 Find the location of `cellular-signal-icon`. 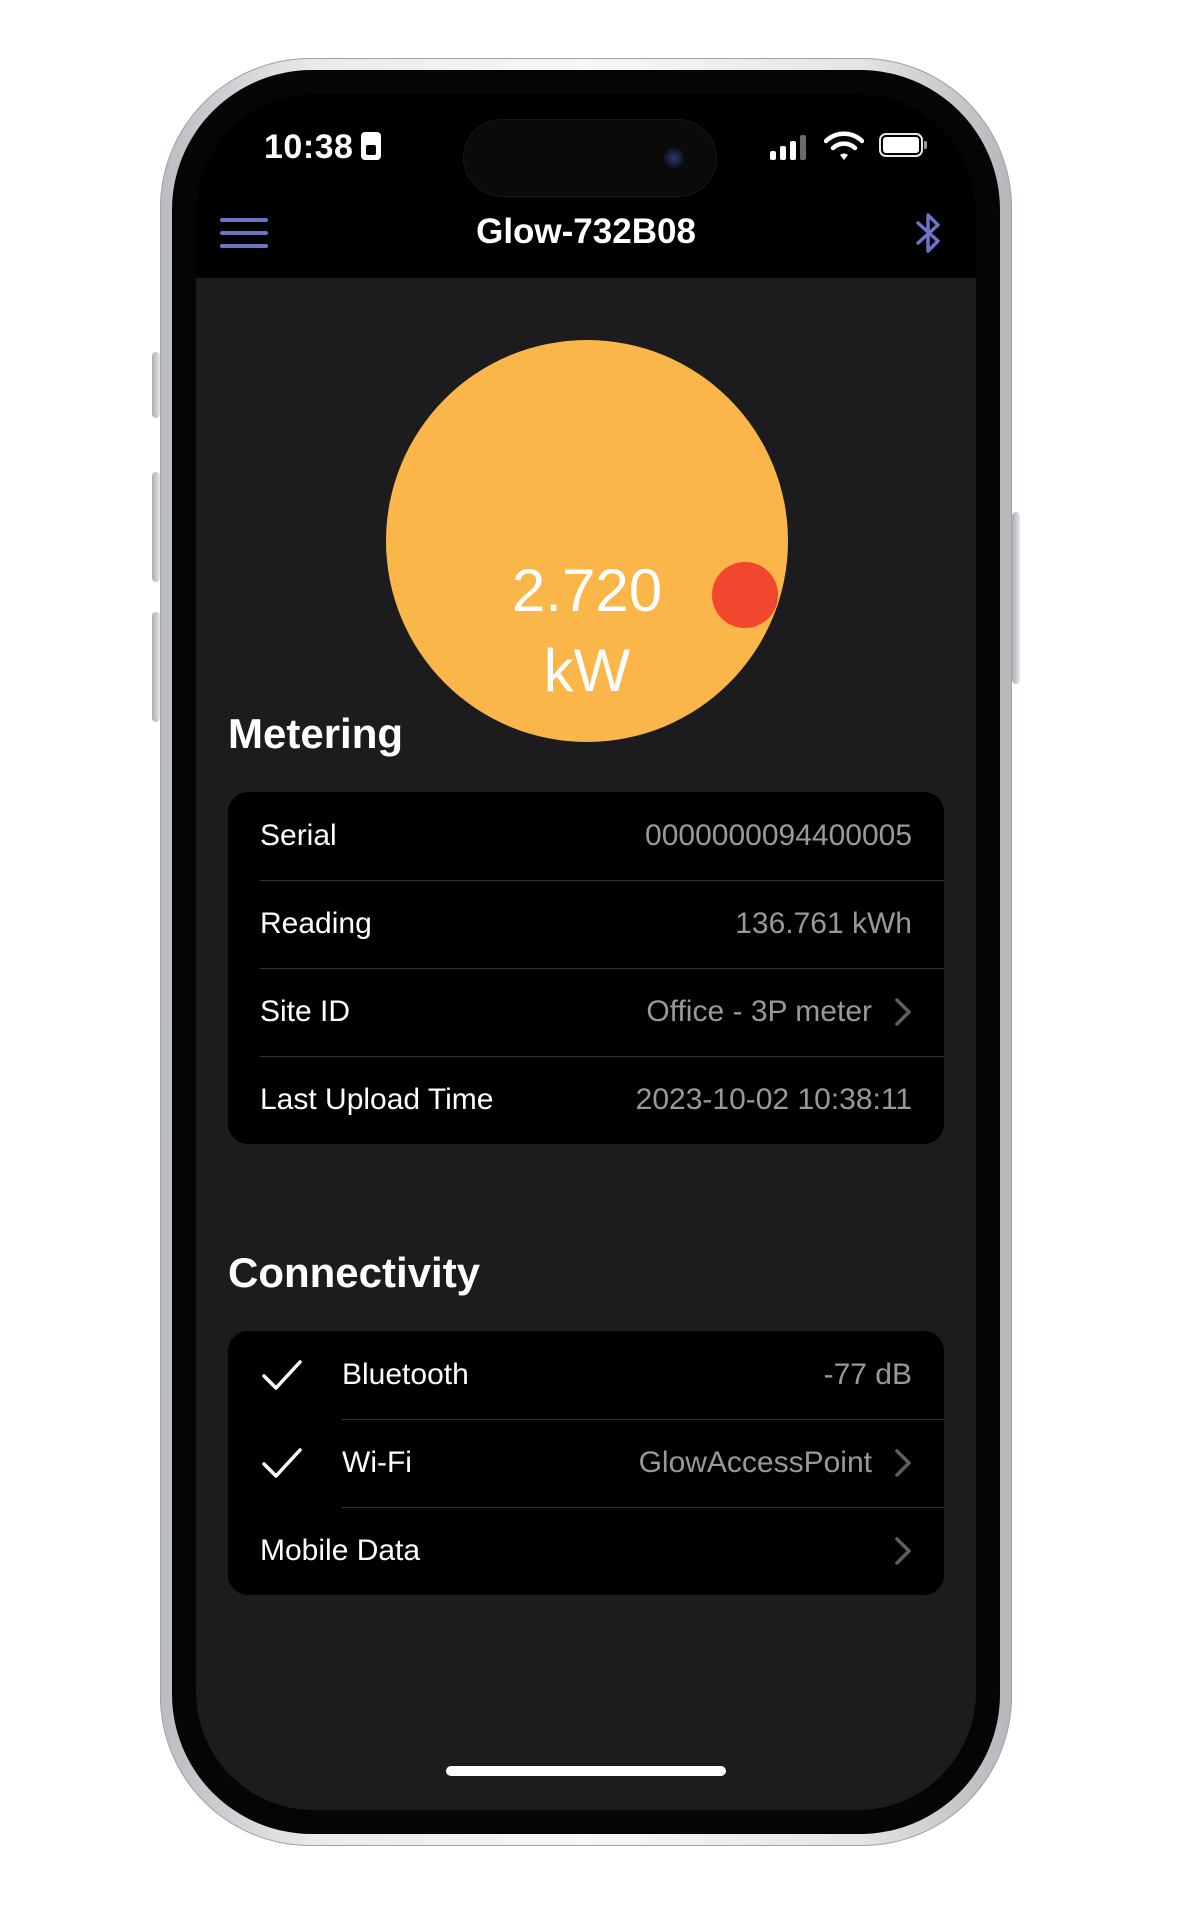

cellular-signal-icon is located at coordinates (790, 147).